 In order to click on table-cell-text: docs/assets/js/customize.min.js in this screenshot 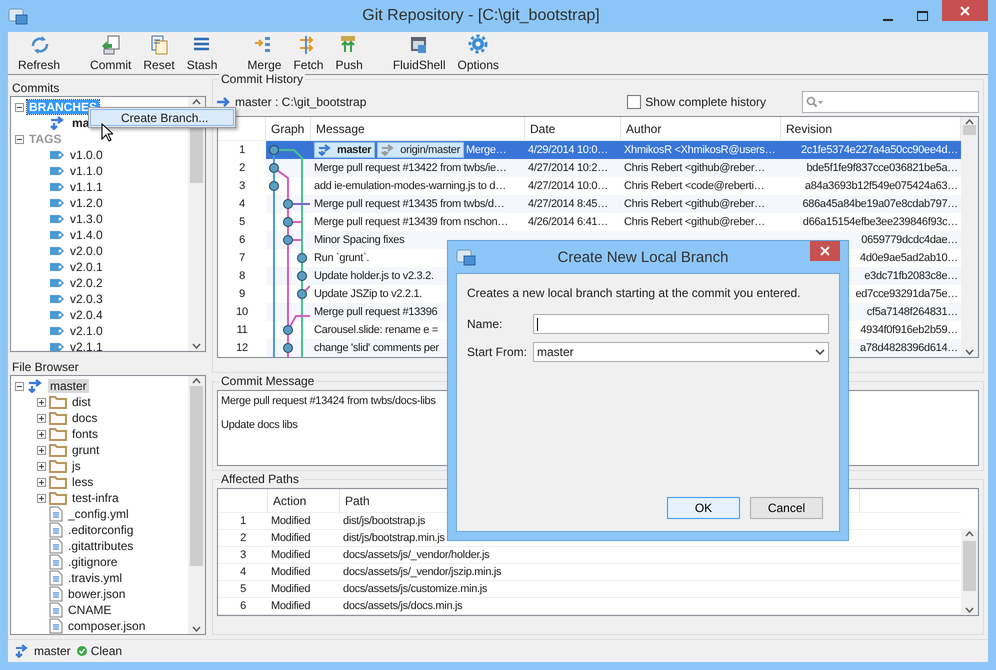, I will do `click(415, 589)`.